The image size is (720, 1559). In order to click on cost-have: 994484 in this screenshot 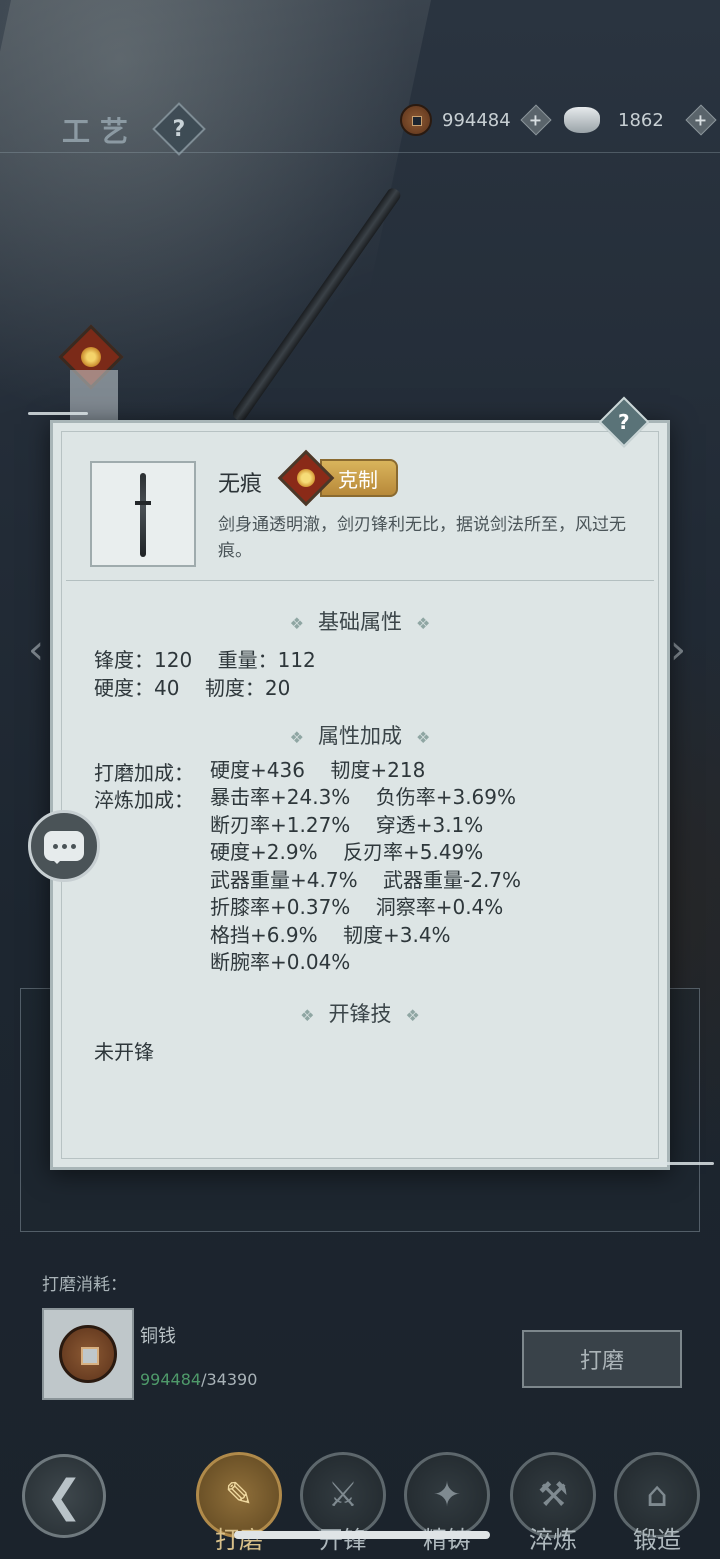, I will do `click(171, 1379)`.